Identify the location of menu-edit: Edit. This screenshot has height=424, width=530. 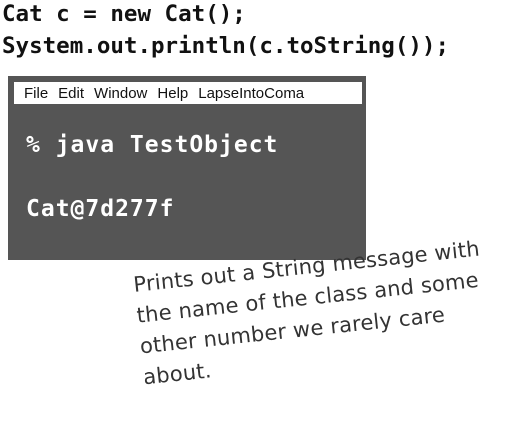
(71, 93).